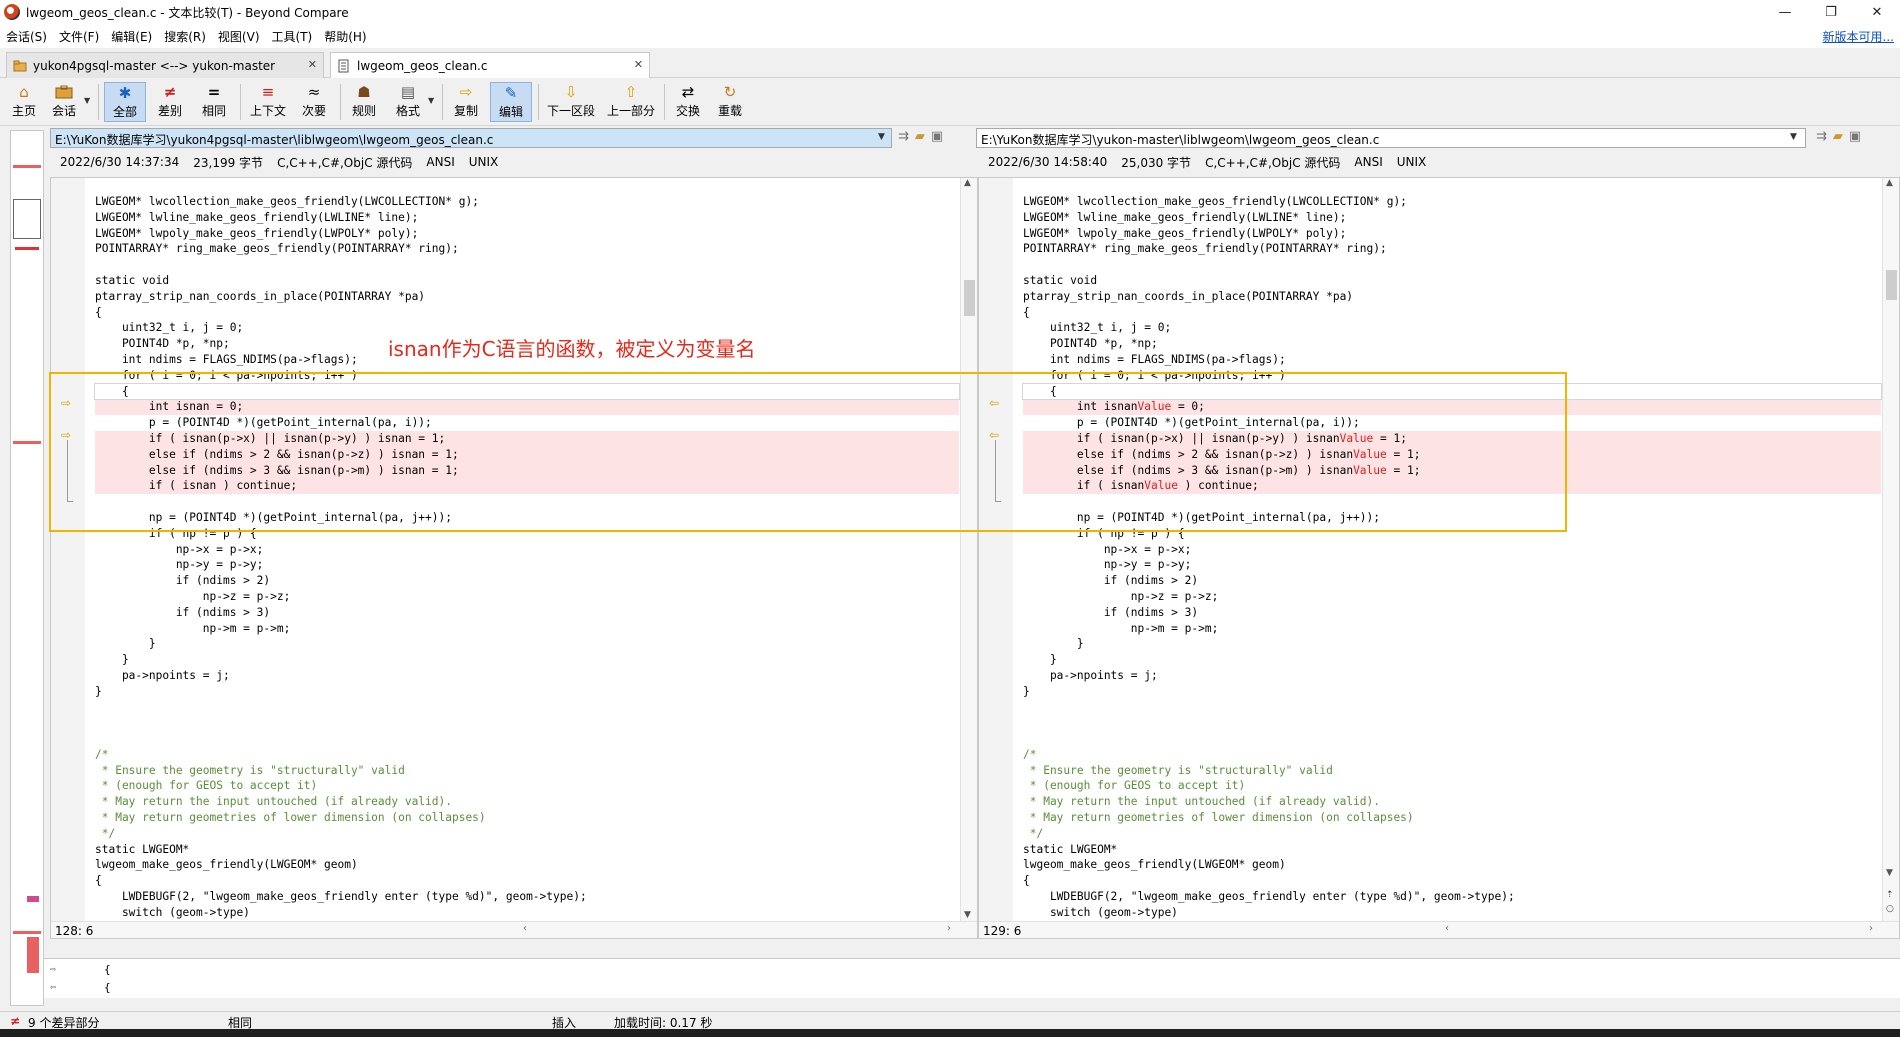 Image resolution: width=1900 pixels, height=1037 pixels. I want to click on menu-search: 搜索(R), so click(185, 36).